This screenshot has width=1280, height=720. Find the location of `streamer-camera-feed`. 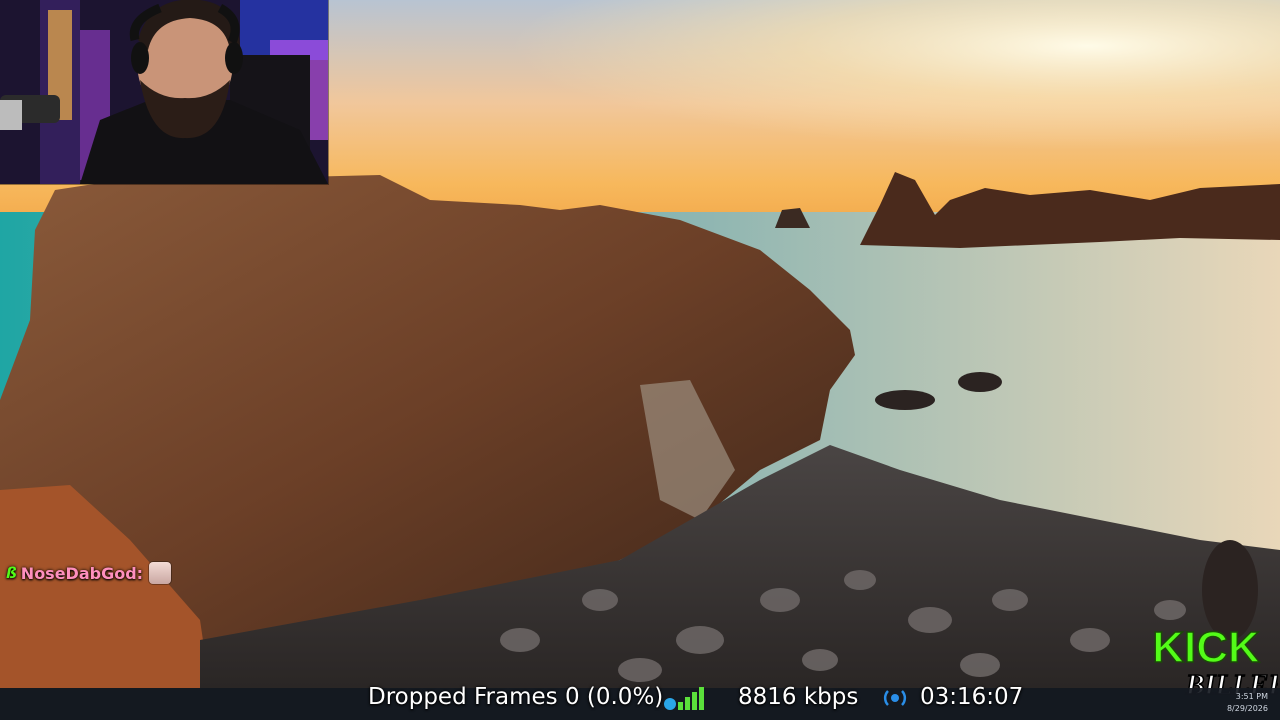

streamer-camera-feed is located at coordinates (164, 92).